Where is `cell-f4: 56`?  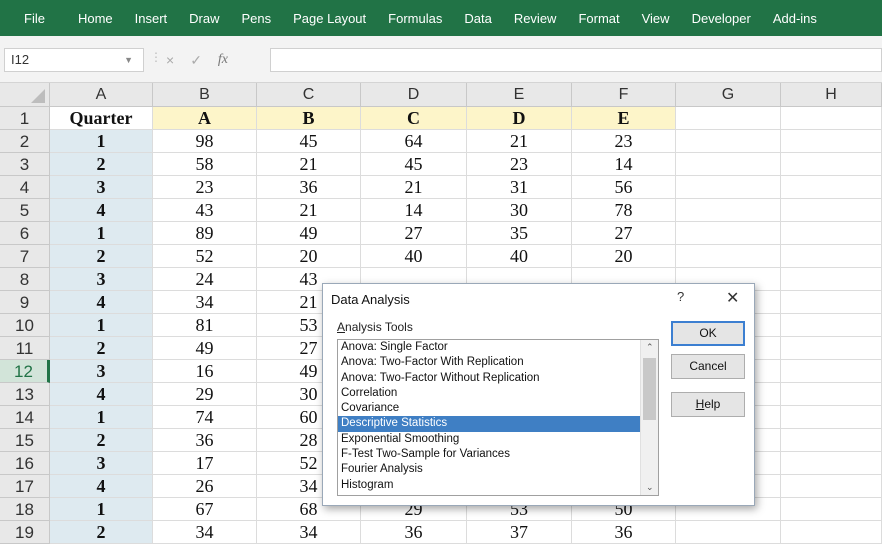 cell-f4: 56 is located at coordinates (624, 187).